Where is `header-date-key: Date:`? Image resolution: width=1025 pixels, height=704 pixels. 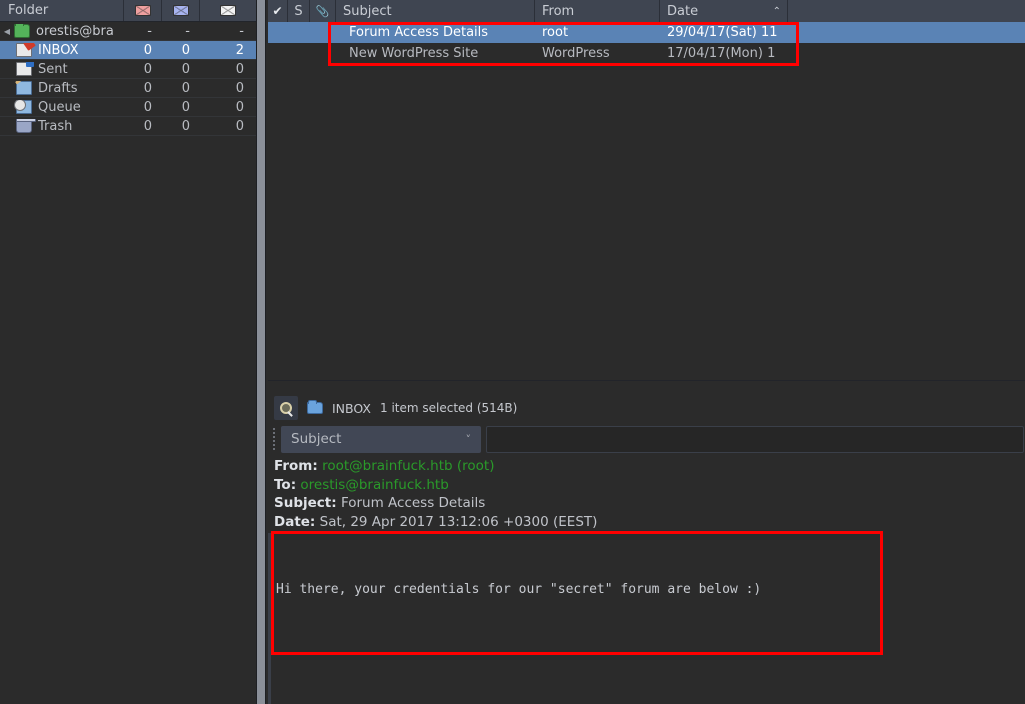 header-date-key: Date: is located at coordinates (295, 521).